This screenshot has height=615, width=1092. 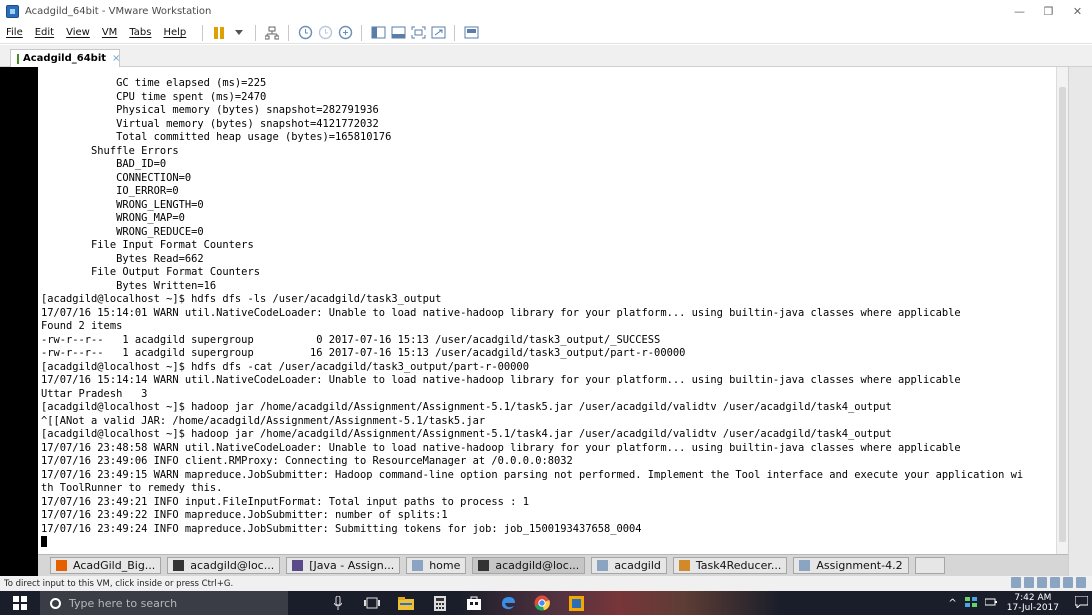 What do you see at coordinates (851, 565) in the screenshot?
I see `guest-task-button: Assignment-4.2` at bounding box center [851, 565].